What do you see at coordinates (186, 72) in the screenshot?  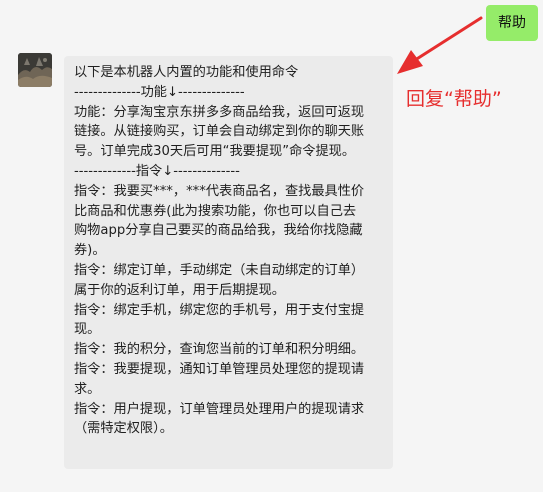 I see `message-line: 以下是本机器人内置的功能和使用命令` at bounding box center [186, 72].